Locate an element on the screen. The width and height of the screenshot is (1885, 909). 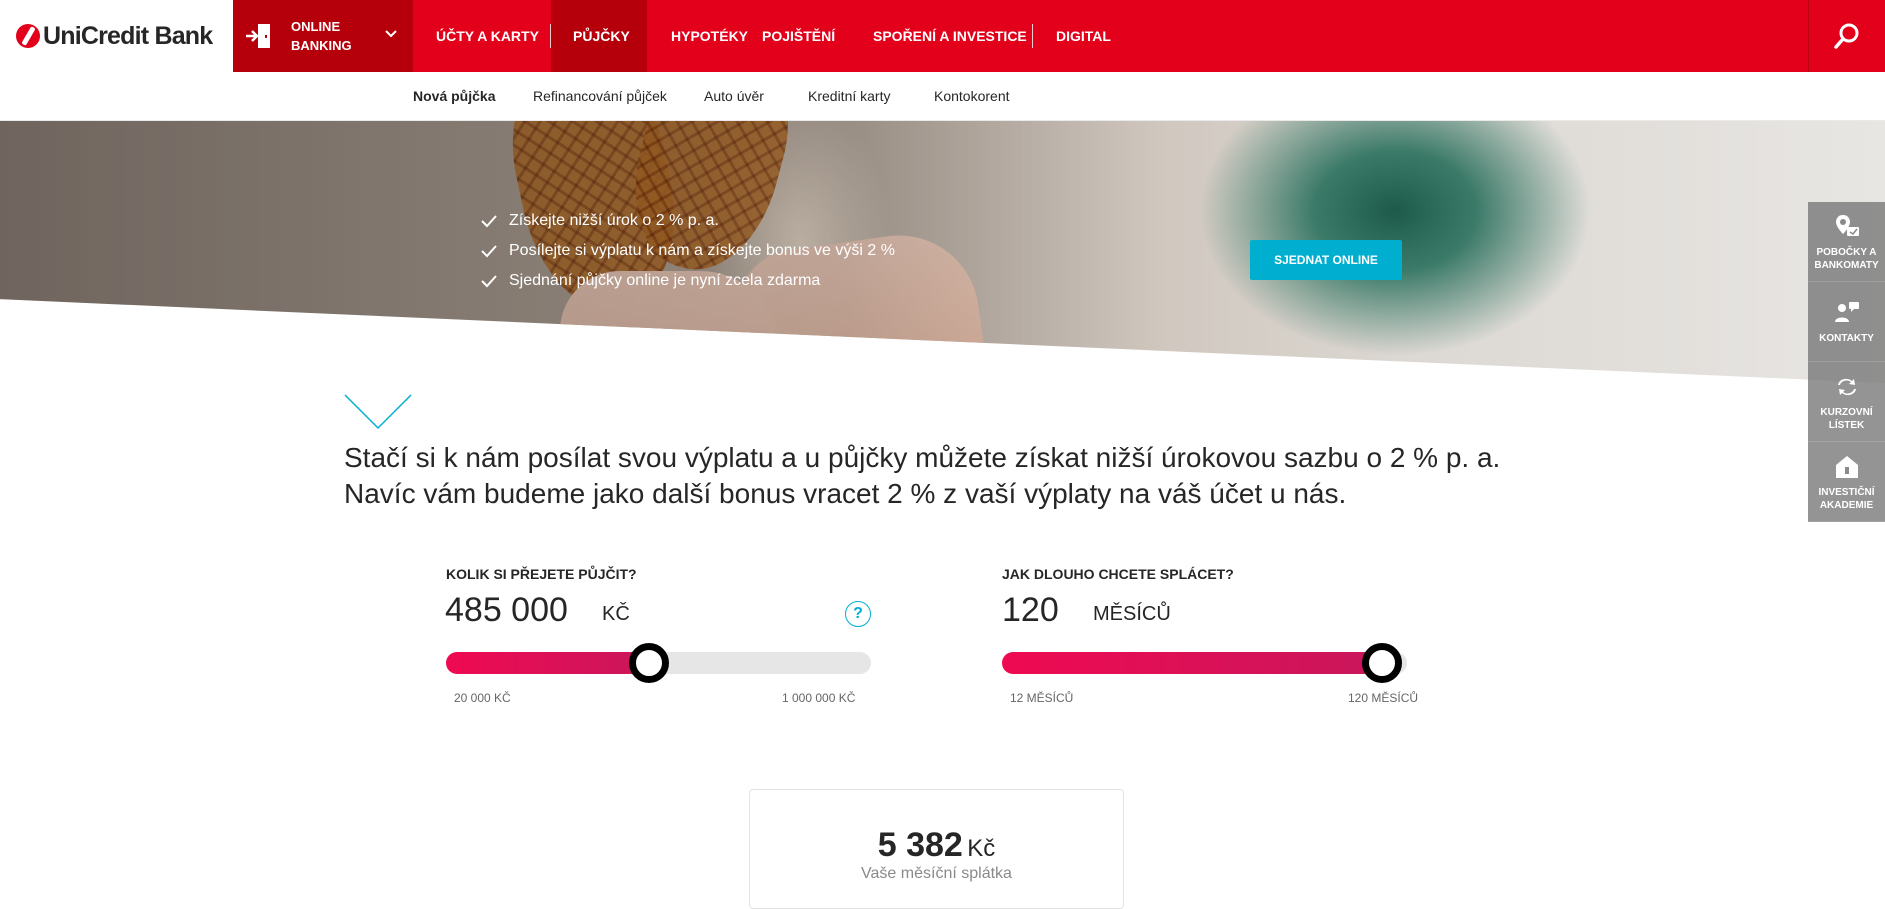
exchange-rate-icon is located at coordinates (1846, 386).